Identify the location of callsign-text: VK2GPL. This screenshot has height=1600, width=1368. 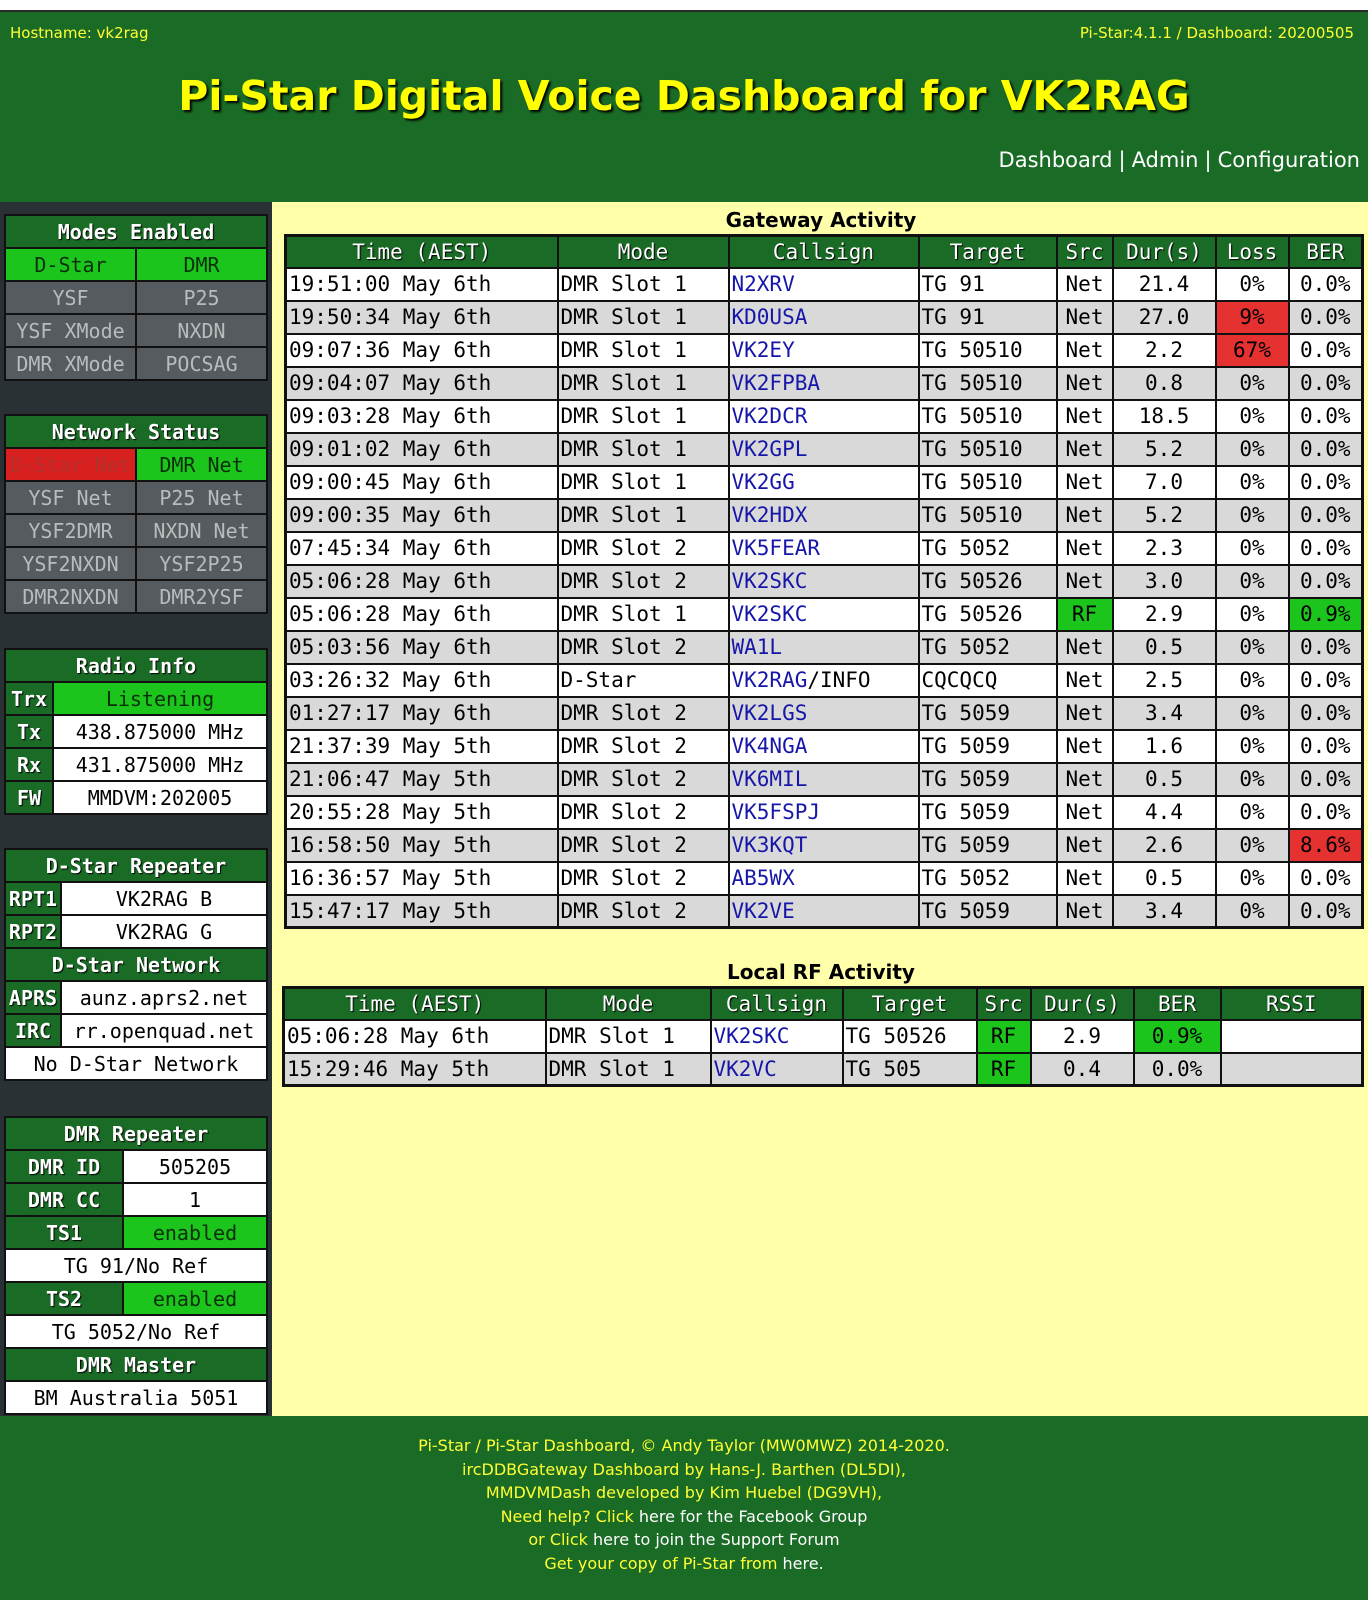
(770, 449).